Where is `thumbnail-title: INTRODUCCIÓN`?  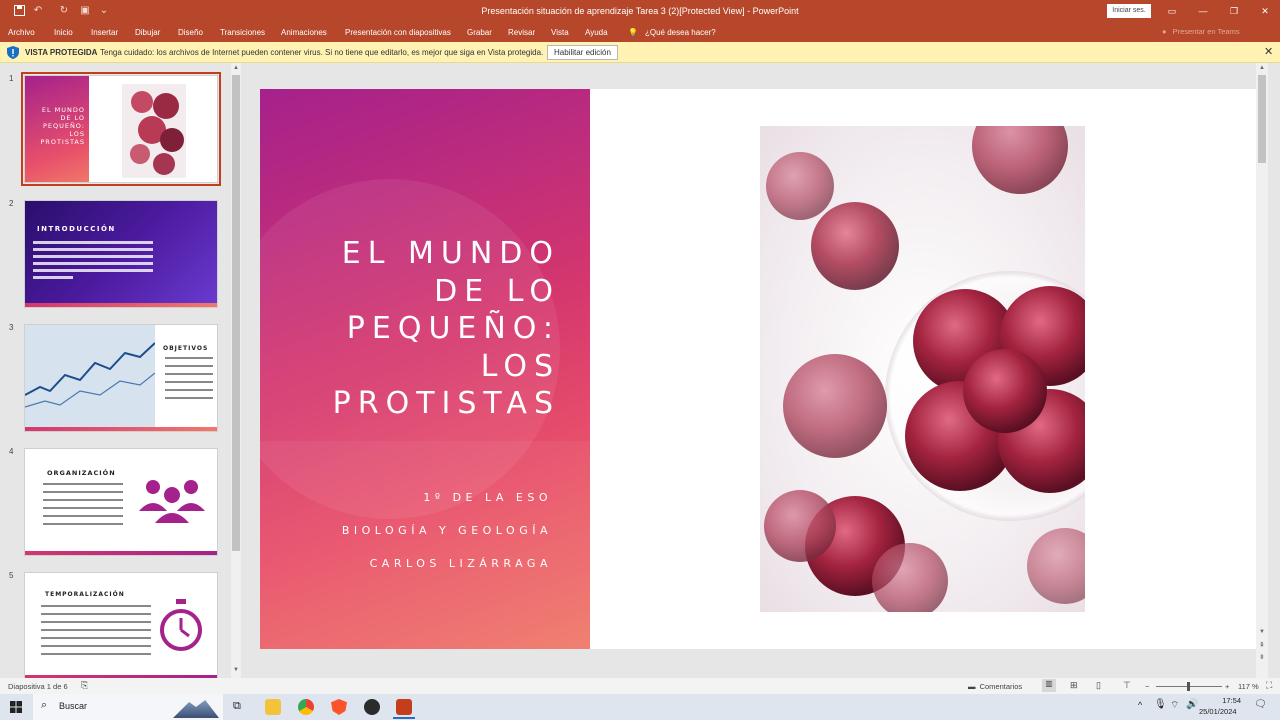 thumbnail-title: INTRODUCCIÓN is located at coordinates (76, 229).